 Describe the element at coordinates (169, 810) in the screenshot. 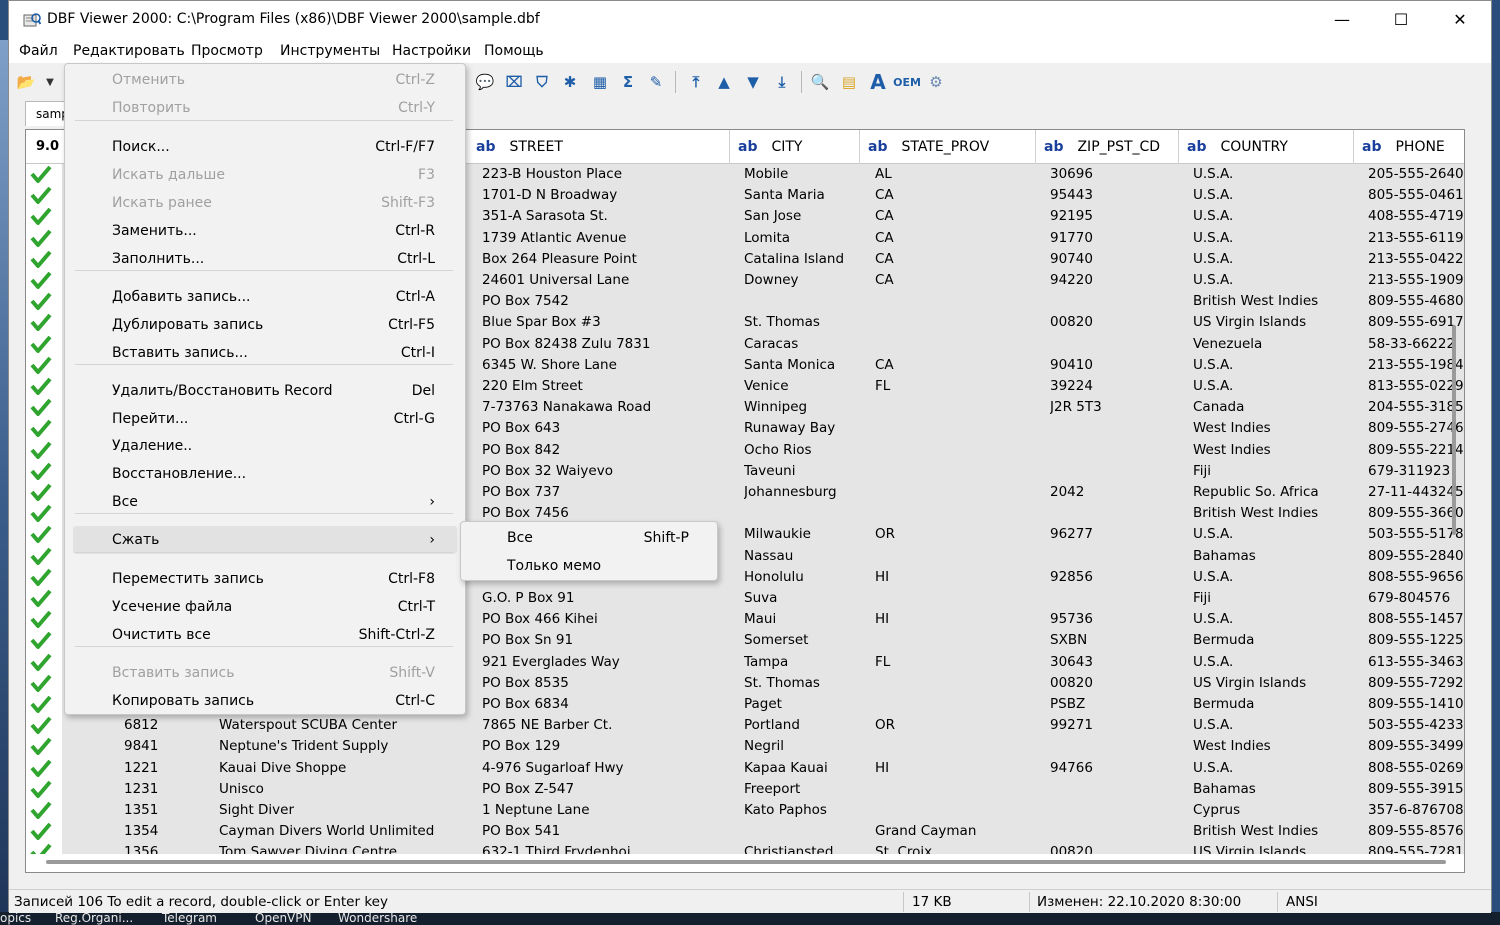

I see `cell-id: 1351` at that location.